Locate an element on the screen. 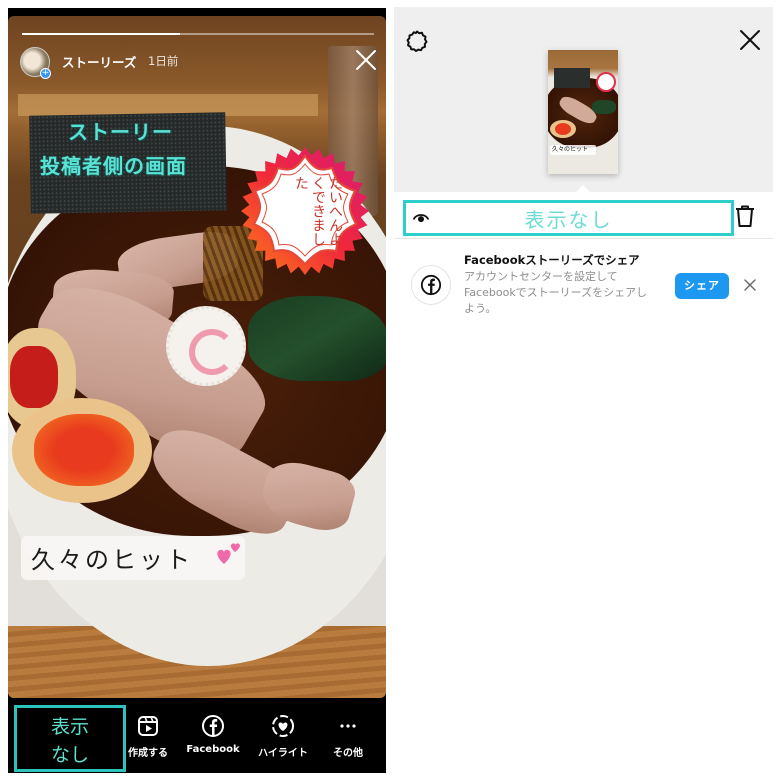 This screenshot has height=780, width=780. facebook-card-title: Facebookストーリーズでシェア is located at coordinates (552, 260).